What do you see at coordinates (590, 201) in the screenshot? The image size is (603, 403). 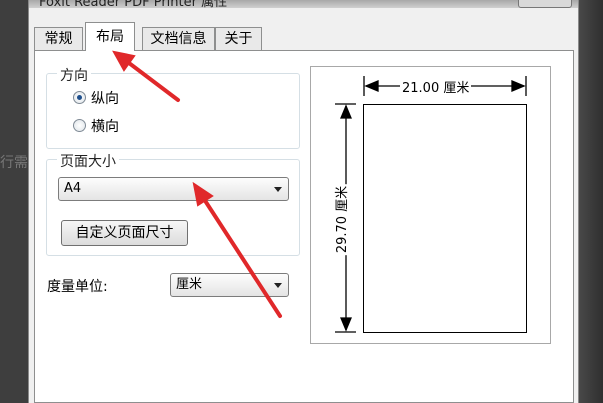 I see `background-right` at bounding box center [590, 201].